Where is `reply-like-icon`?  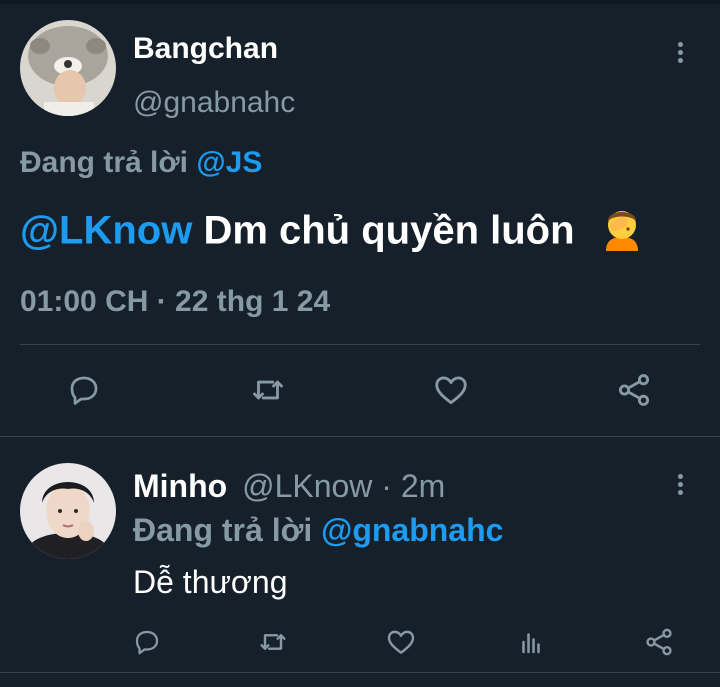 reply-like-icon is located at coordinates (401, 642).